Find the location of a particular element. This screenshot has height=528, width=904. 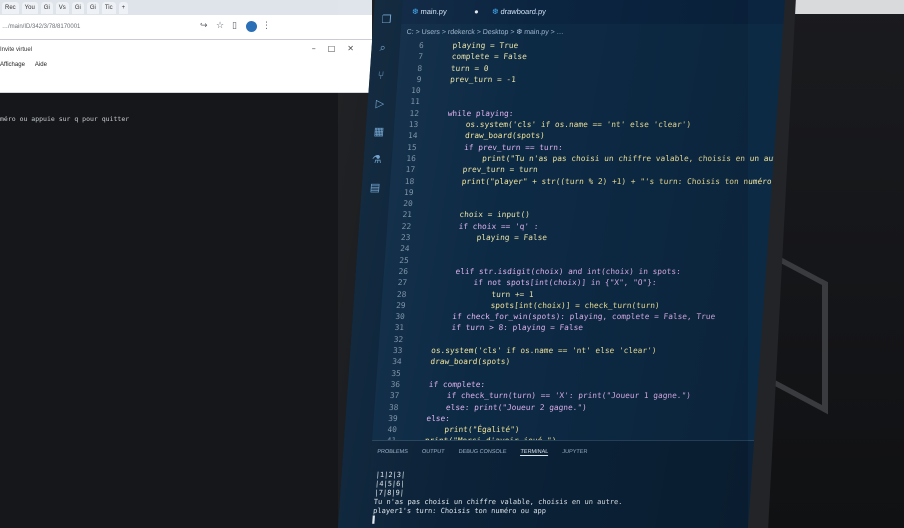

code-line: 21 choix = input() is located at coordinates (579, 214).